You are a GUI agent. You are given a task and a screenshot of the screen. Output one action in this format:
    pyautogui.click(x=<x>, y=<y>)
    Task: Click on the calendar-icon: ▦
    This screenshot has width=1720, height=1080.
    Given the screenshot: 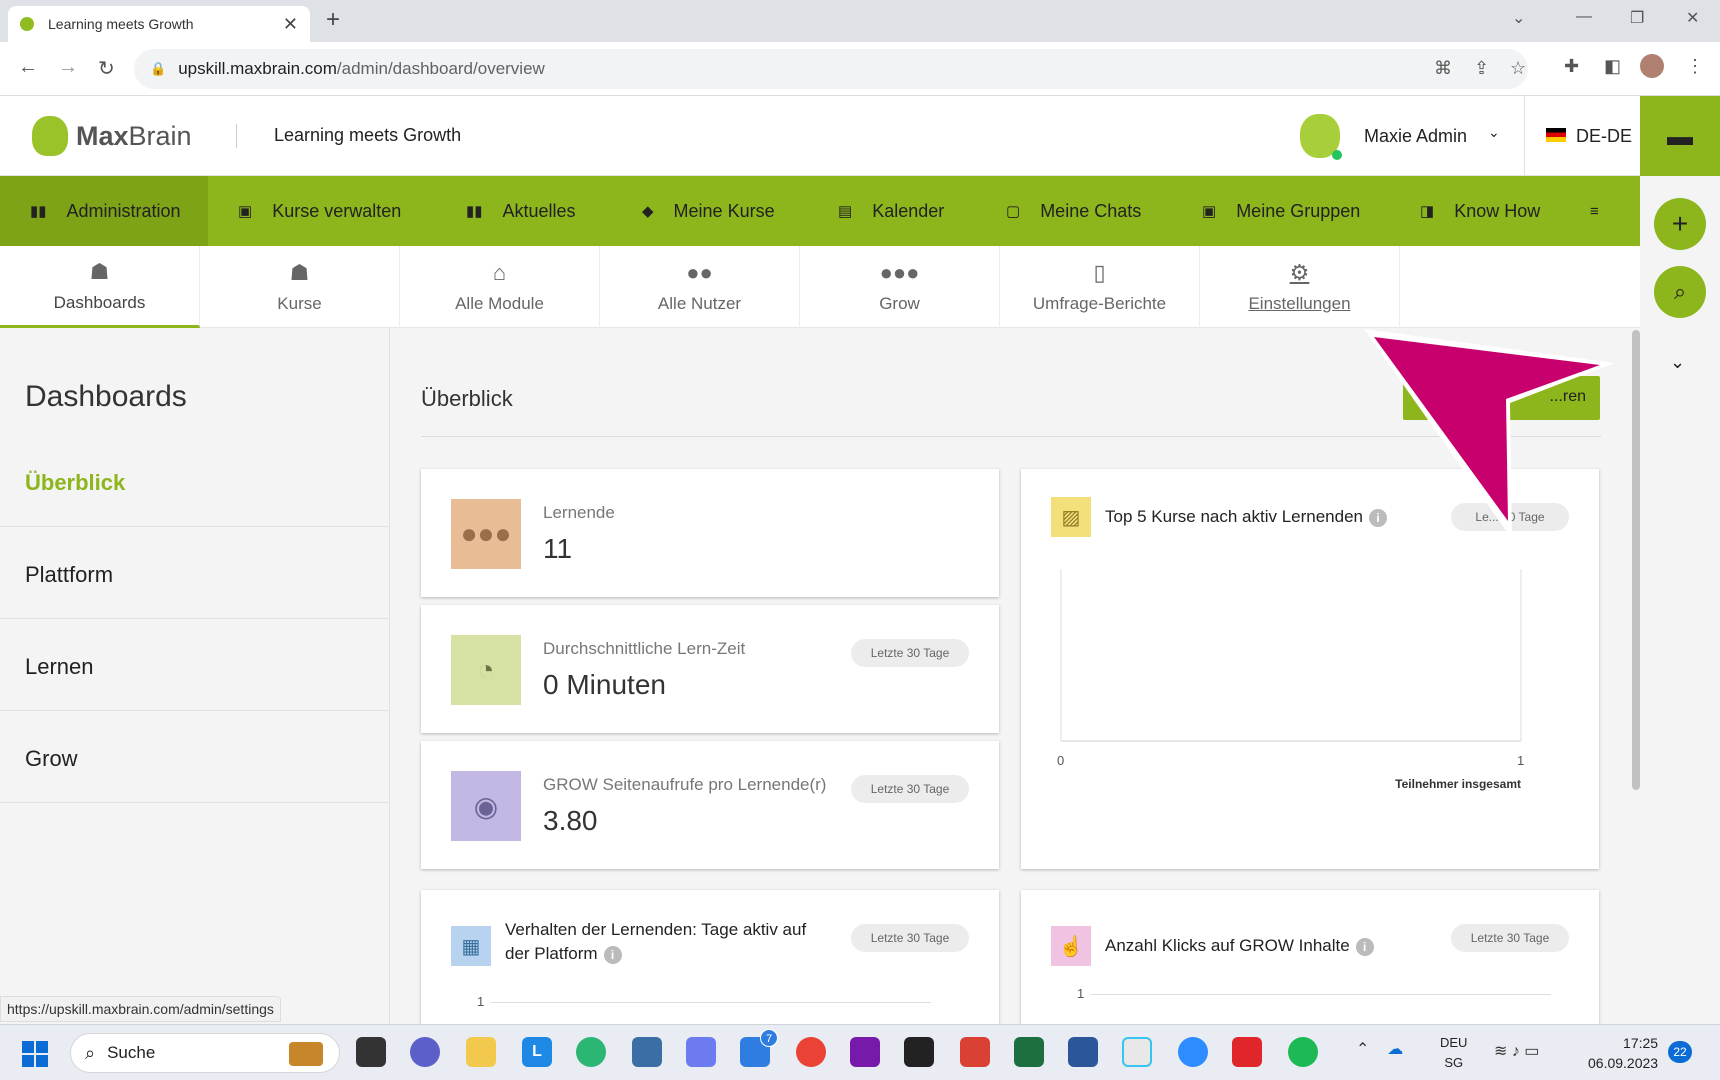 What is the action you would take?
    pyautogui.click(x=471, y=946)
    